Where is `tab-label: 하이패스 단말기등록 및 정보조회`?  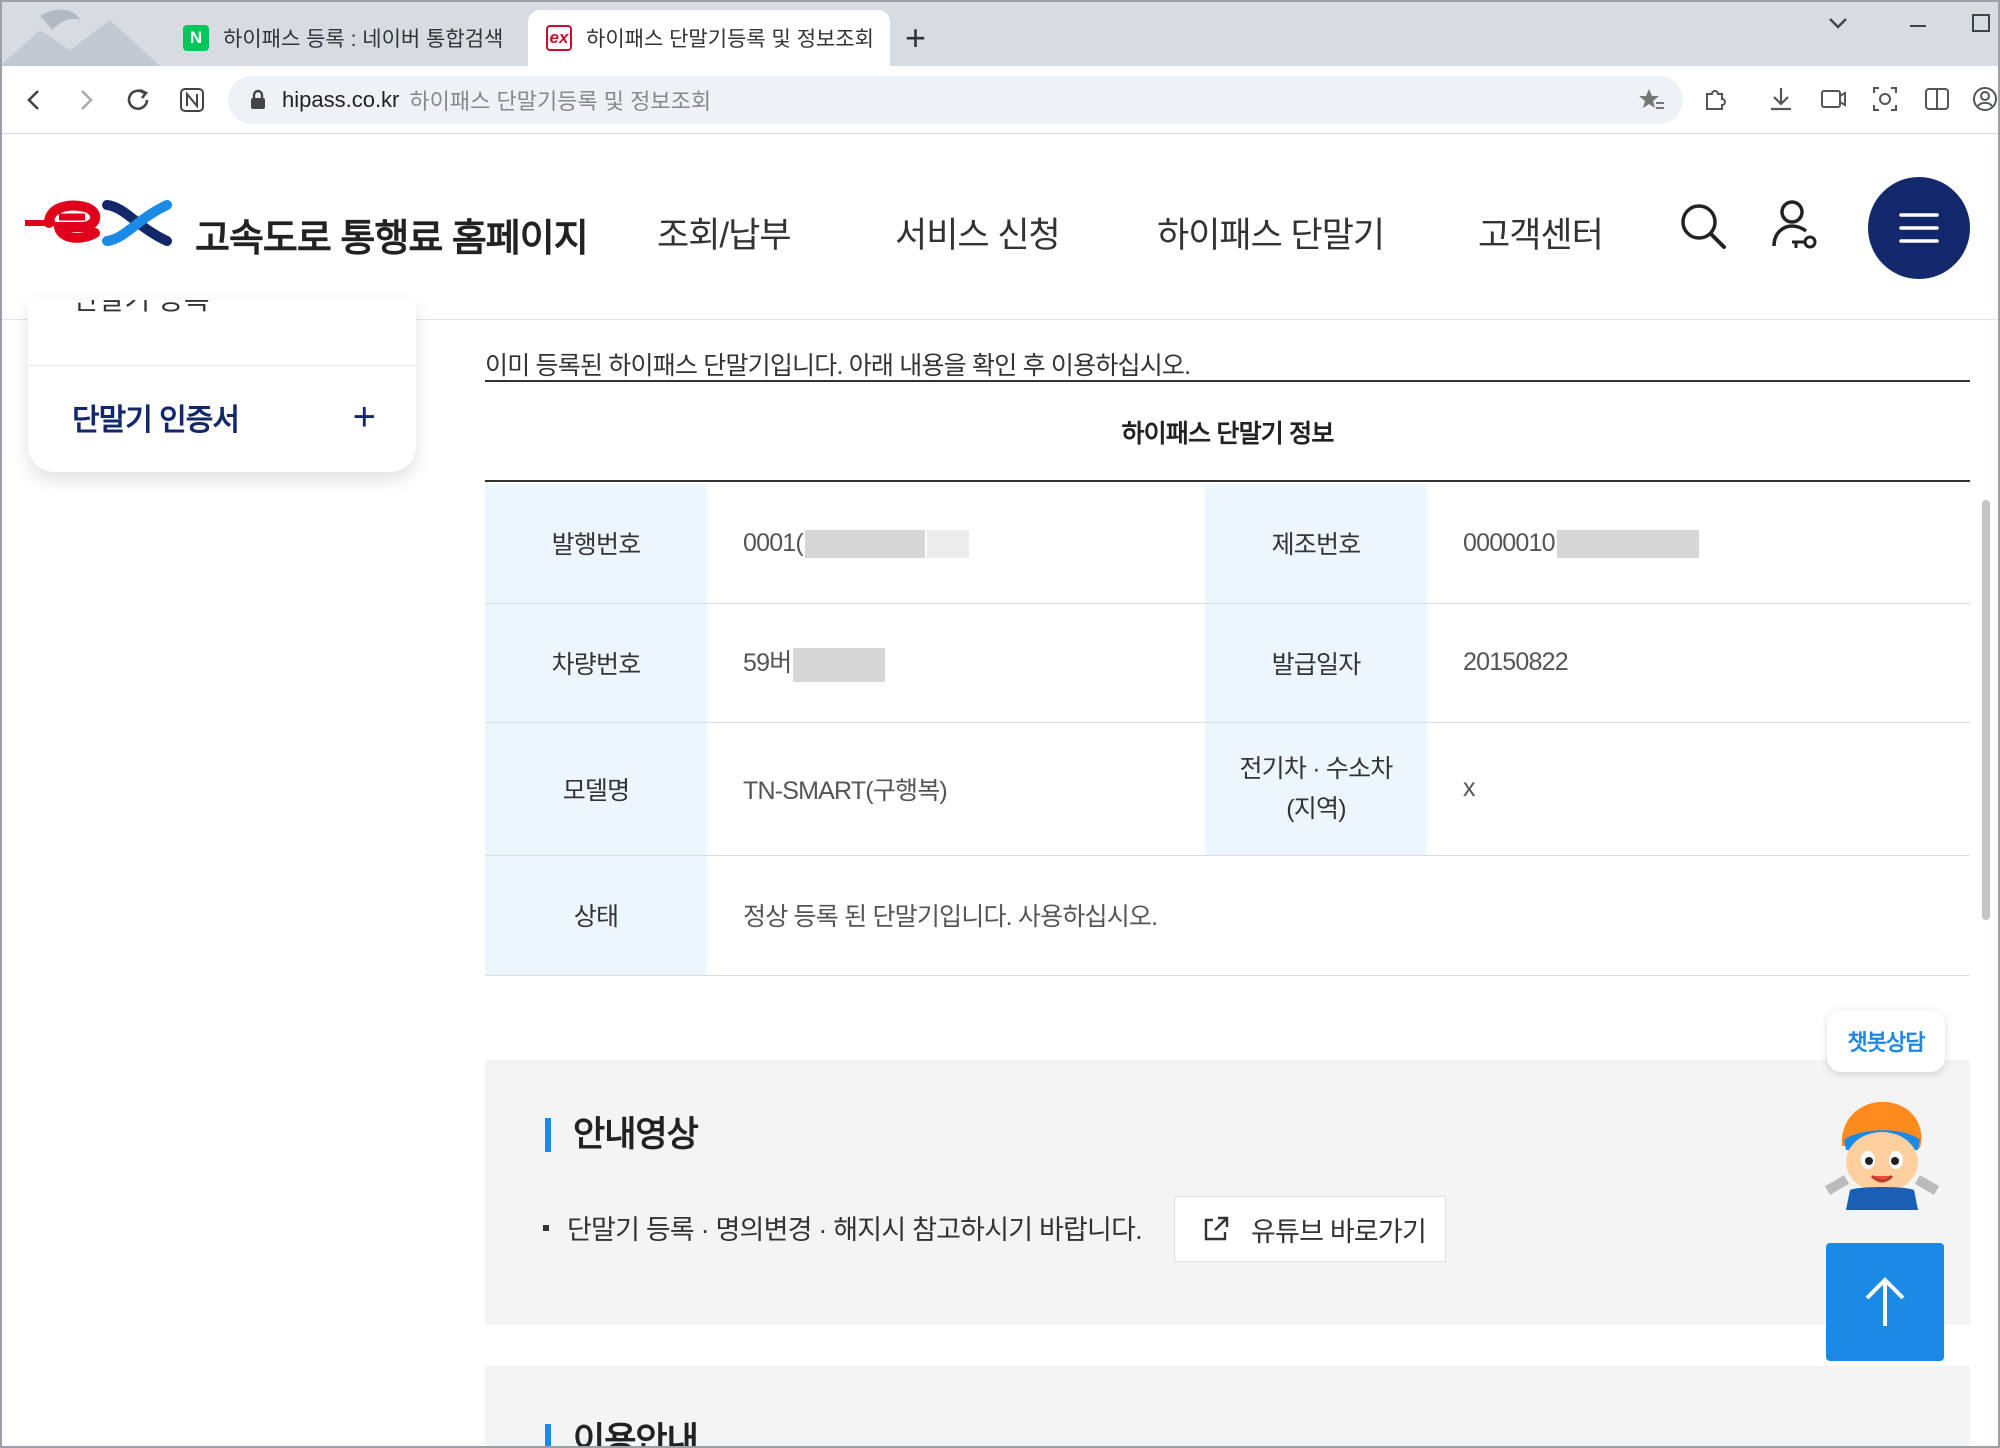
tab-label: 하이패스 단말기등록 및 정보조회 is located at coordinates (729, 39).